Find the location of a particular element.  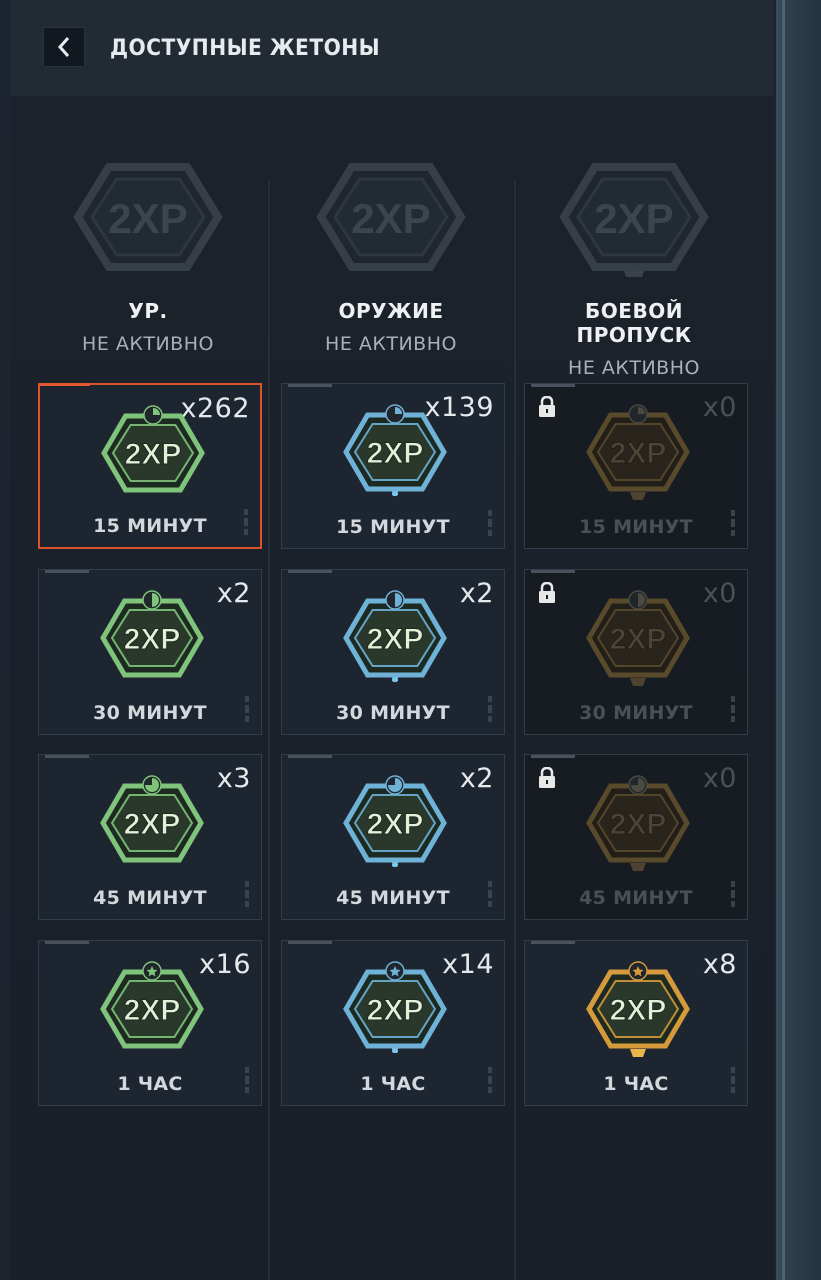

token-card-battlepass: x0 2XP 30 МИНУТ is located at coordinates (636, 652).